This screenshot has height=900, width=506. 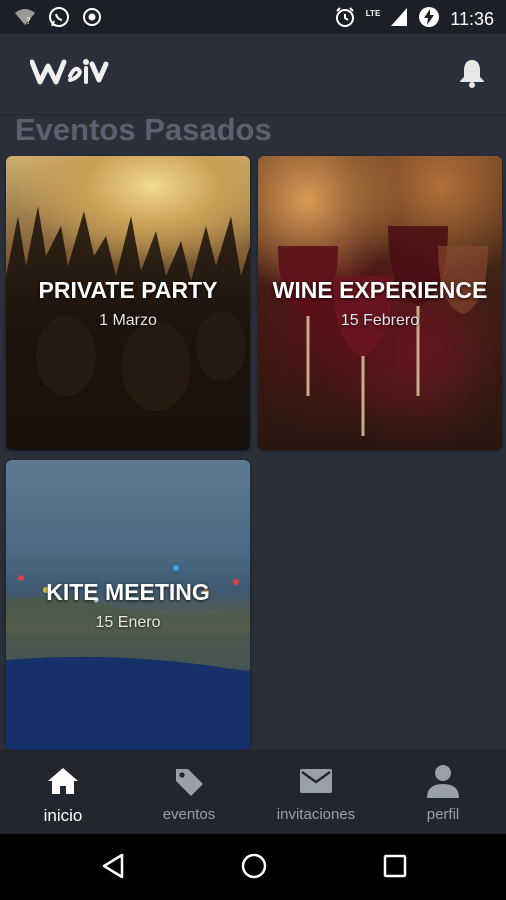 What do you see at coordinates (143, 129) in the screenshot?
I see `section-title: Eventos Pasados` at bounding box center [143, 129].